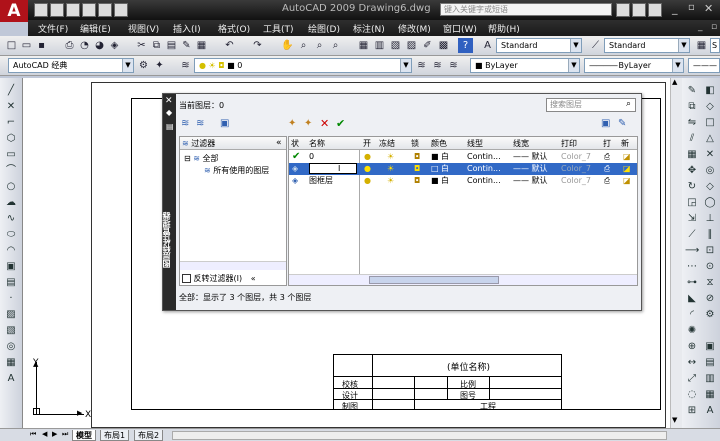 This screenshot has height=441, width=720. Describe the element at coordinates (627, 169) in the screenshot. I see `new-vp-freeze-icon: ◪` at that location.